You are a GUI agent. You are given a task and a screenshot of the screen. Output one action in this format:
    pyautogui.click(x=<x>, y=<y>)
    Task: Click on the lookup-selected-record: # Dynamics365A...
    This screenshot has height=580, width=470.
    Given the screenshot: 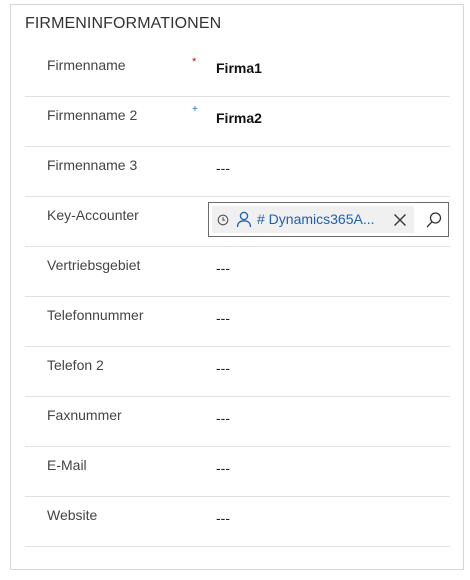 What is the action you would take?
    pyautogui.click(x=313, y=219)
    